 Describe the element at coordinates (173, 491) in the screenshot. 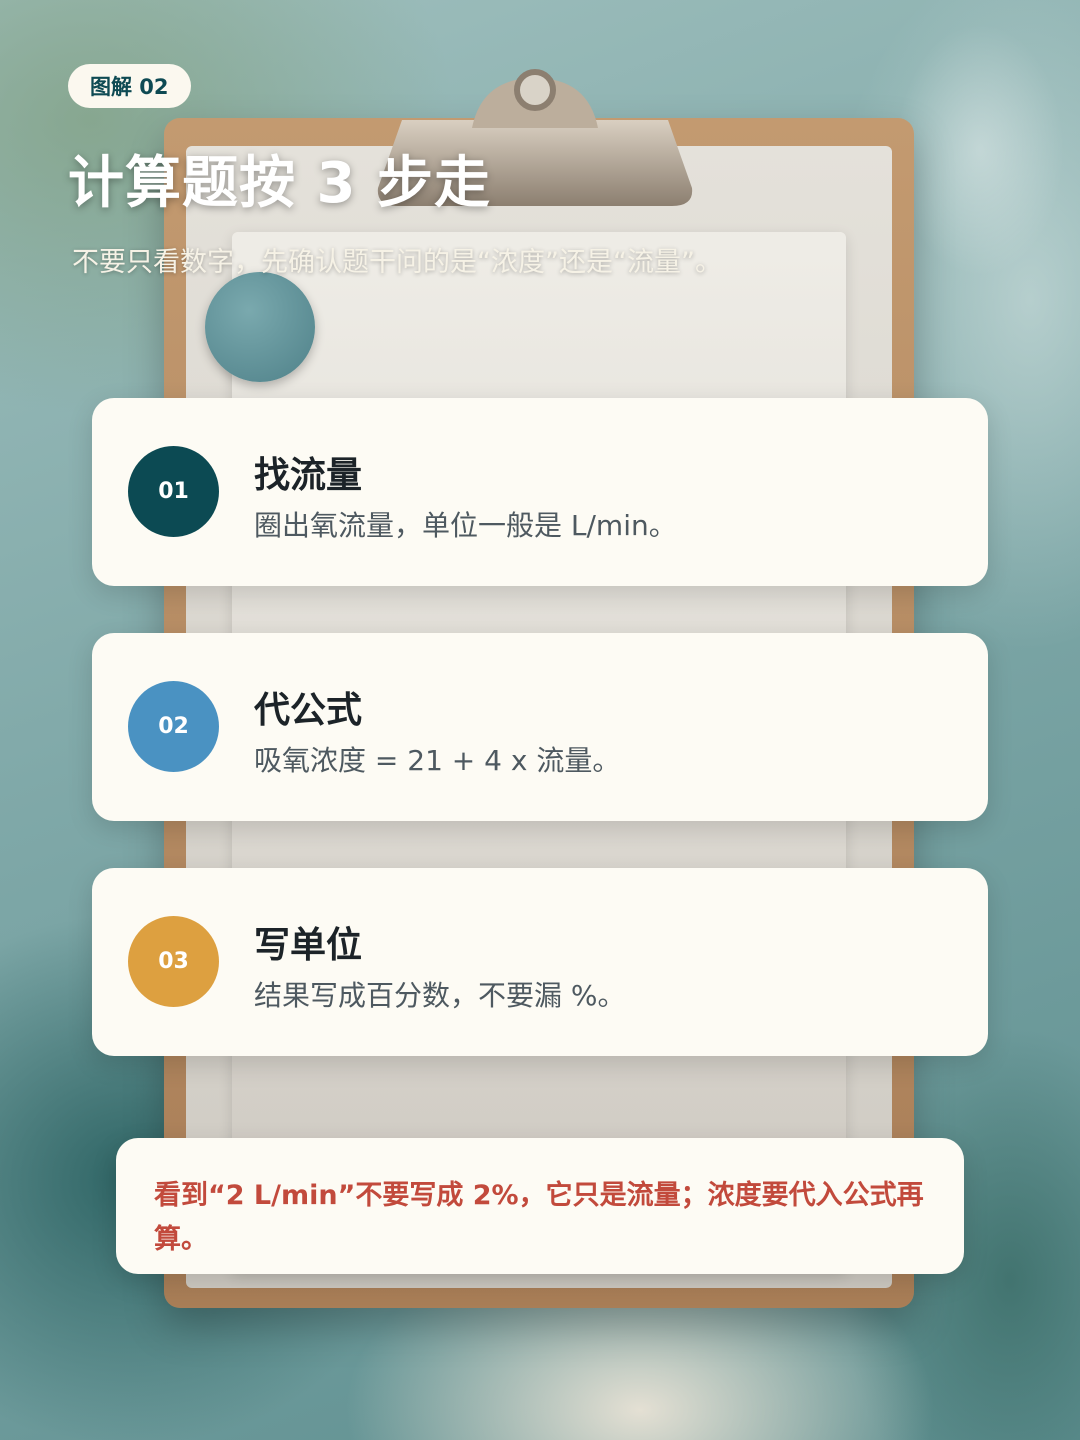

I see `step-number-badge: 01` at that location.